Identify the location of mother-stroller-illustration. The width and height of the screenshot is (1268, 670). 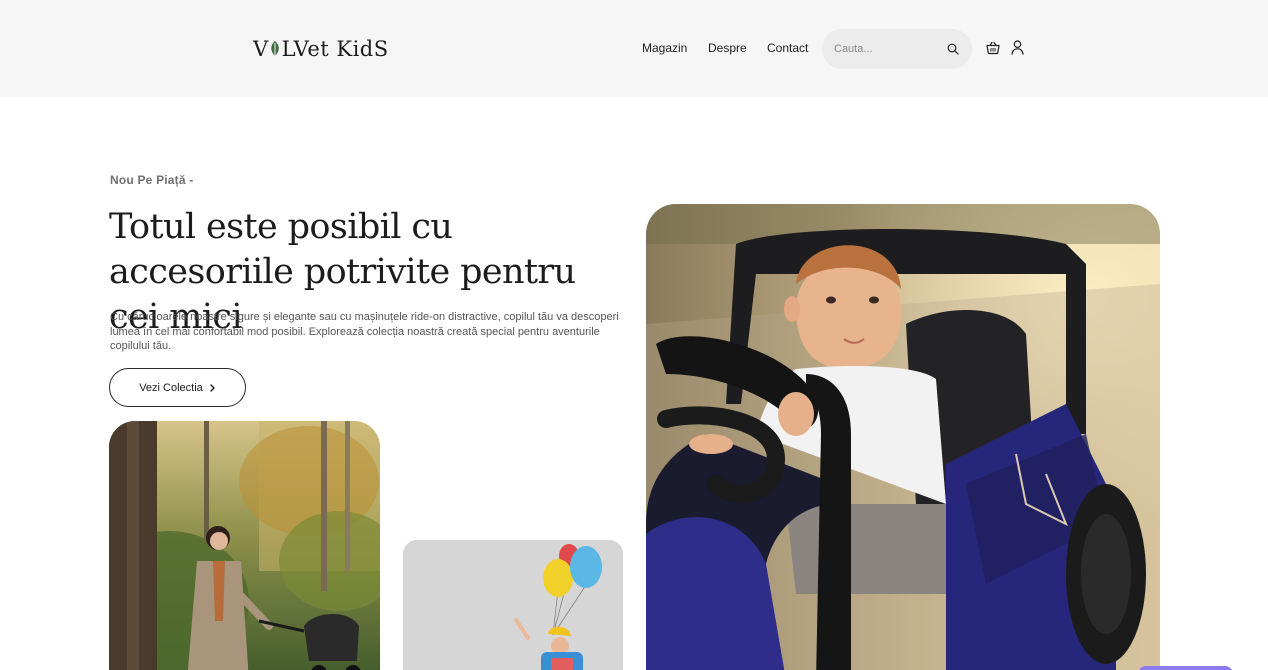
(244, 545).